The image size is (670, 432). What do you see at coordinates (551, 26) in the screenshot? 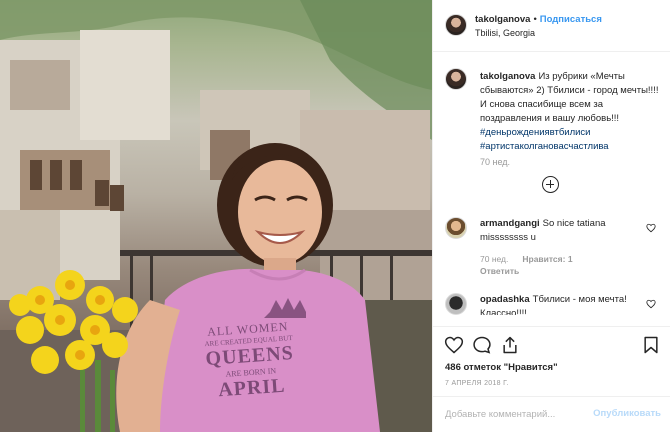
I see `post-header: takolganova • Подписаться Tbilisi, Georgia` at bounding box center [551, 26].